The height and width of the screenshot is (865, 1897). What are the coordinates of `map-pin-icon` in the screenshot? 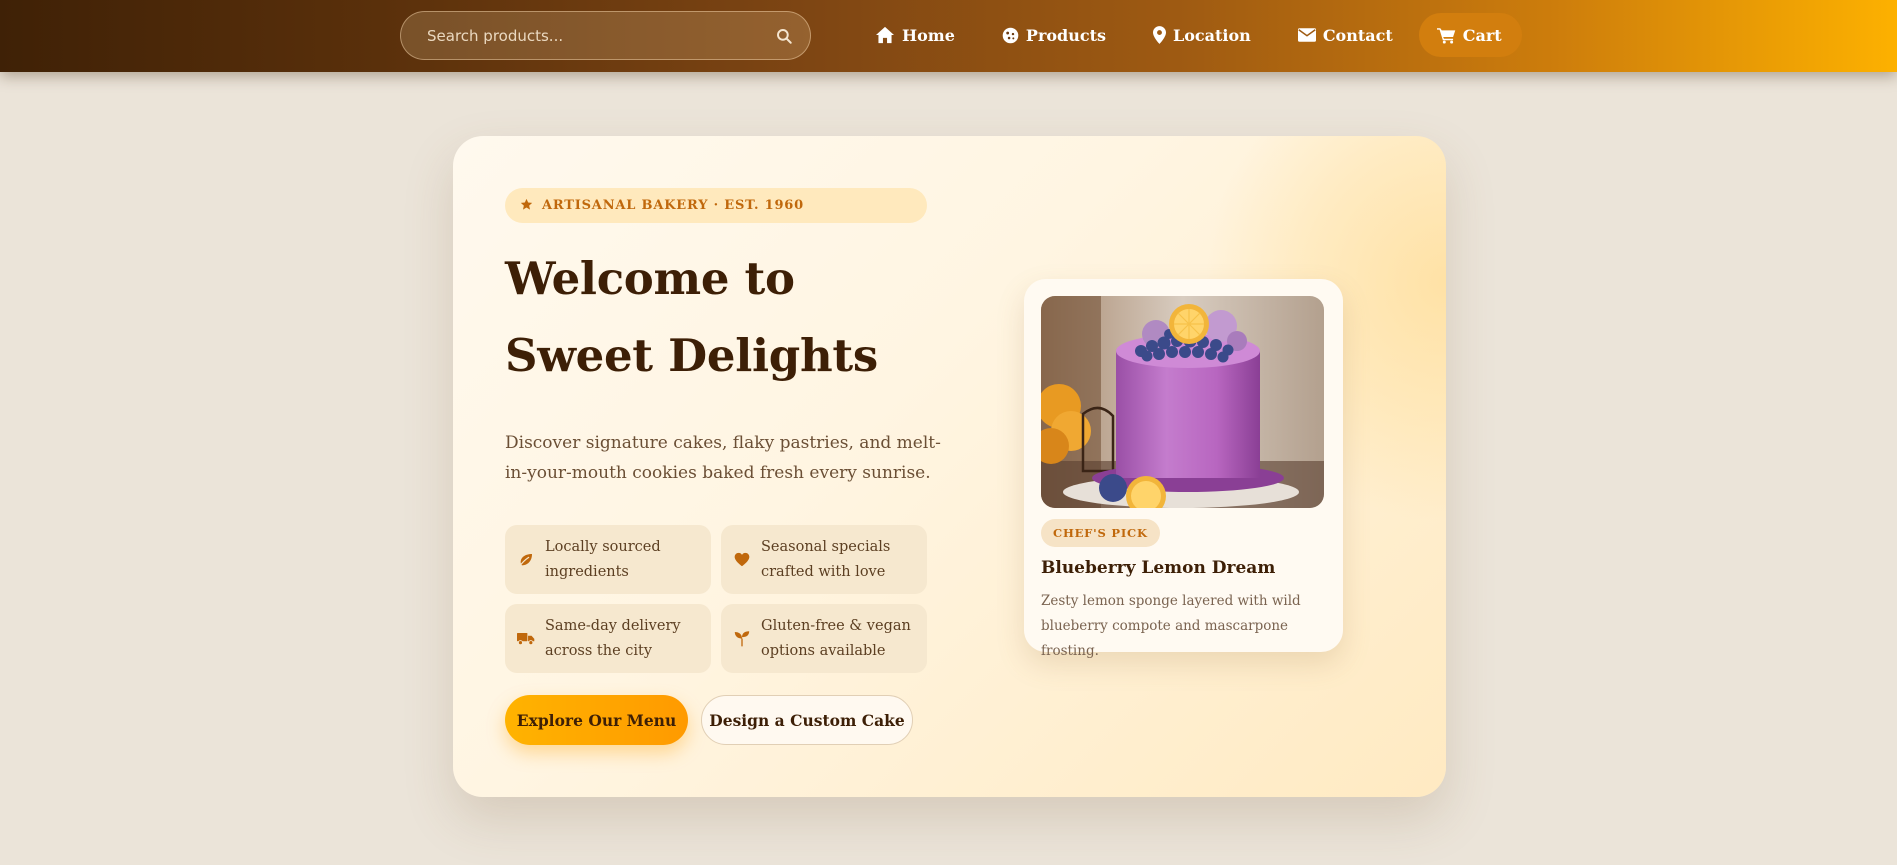 It's located at (1159, 35).